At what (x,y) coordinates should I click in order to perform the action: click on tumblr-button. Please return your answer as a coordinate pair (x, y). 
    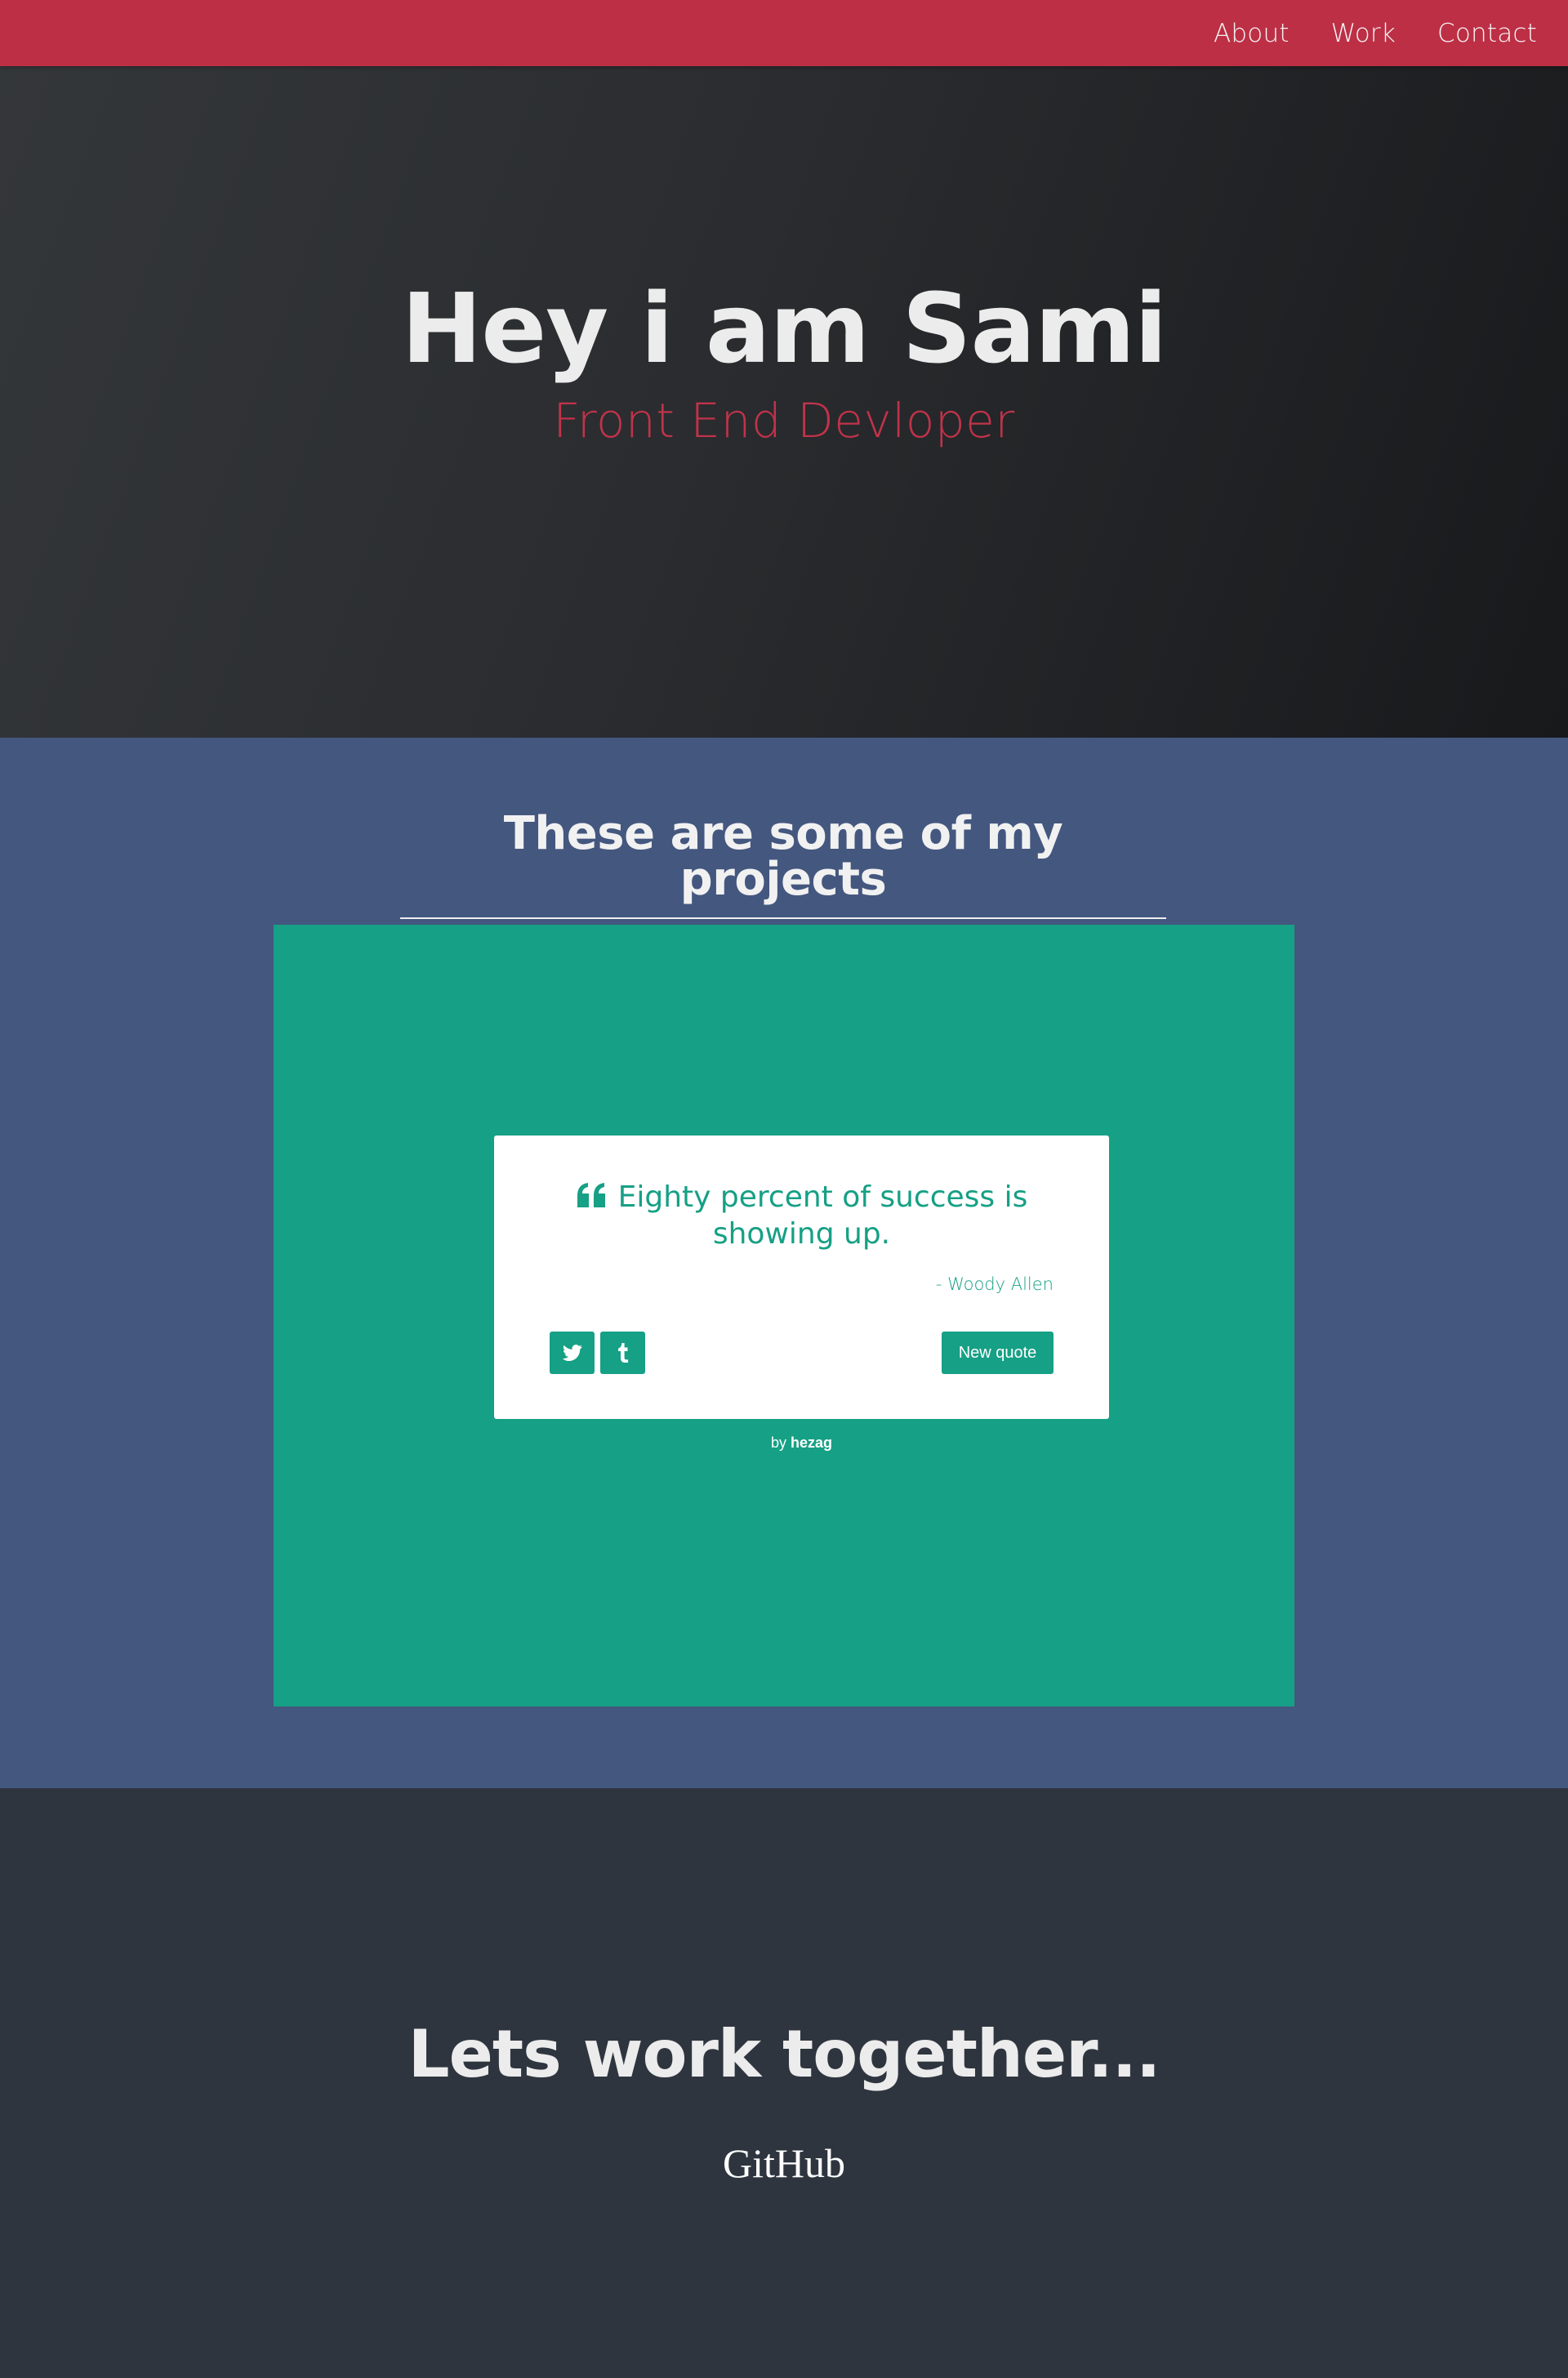
    Looking at the image, I should click on (622, 1353).